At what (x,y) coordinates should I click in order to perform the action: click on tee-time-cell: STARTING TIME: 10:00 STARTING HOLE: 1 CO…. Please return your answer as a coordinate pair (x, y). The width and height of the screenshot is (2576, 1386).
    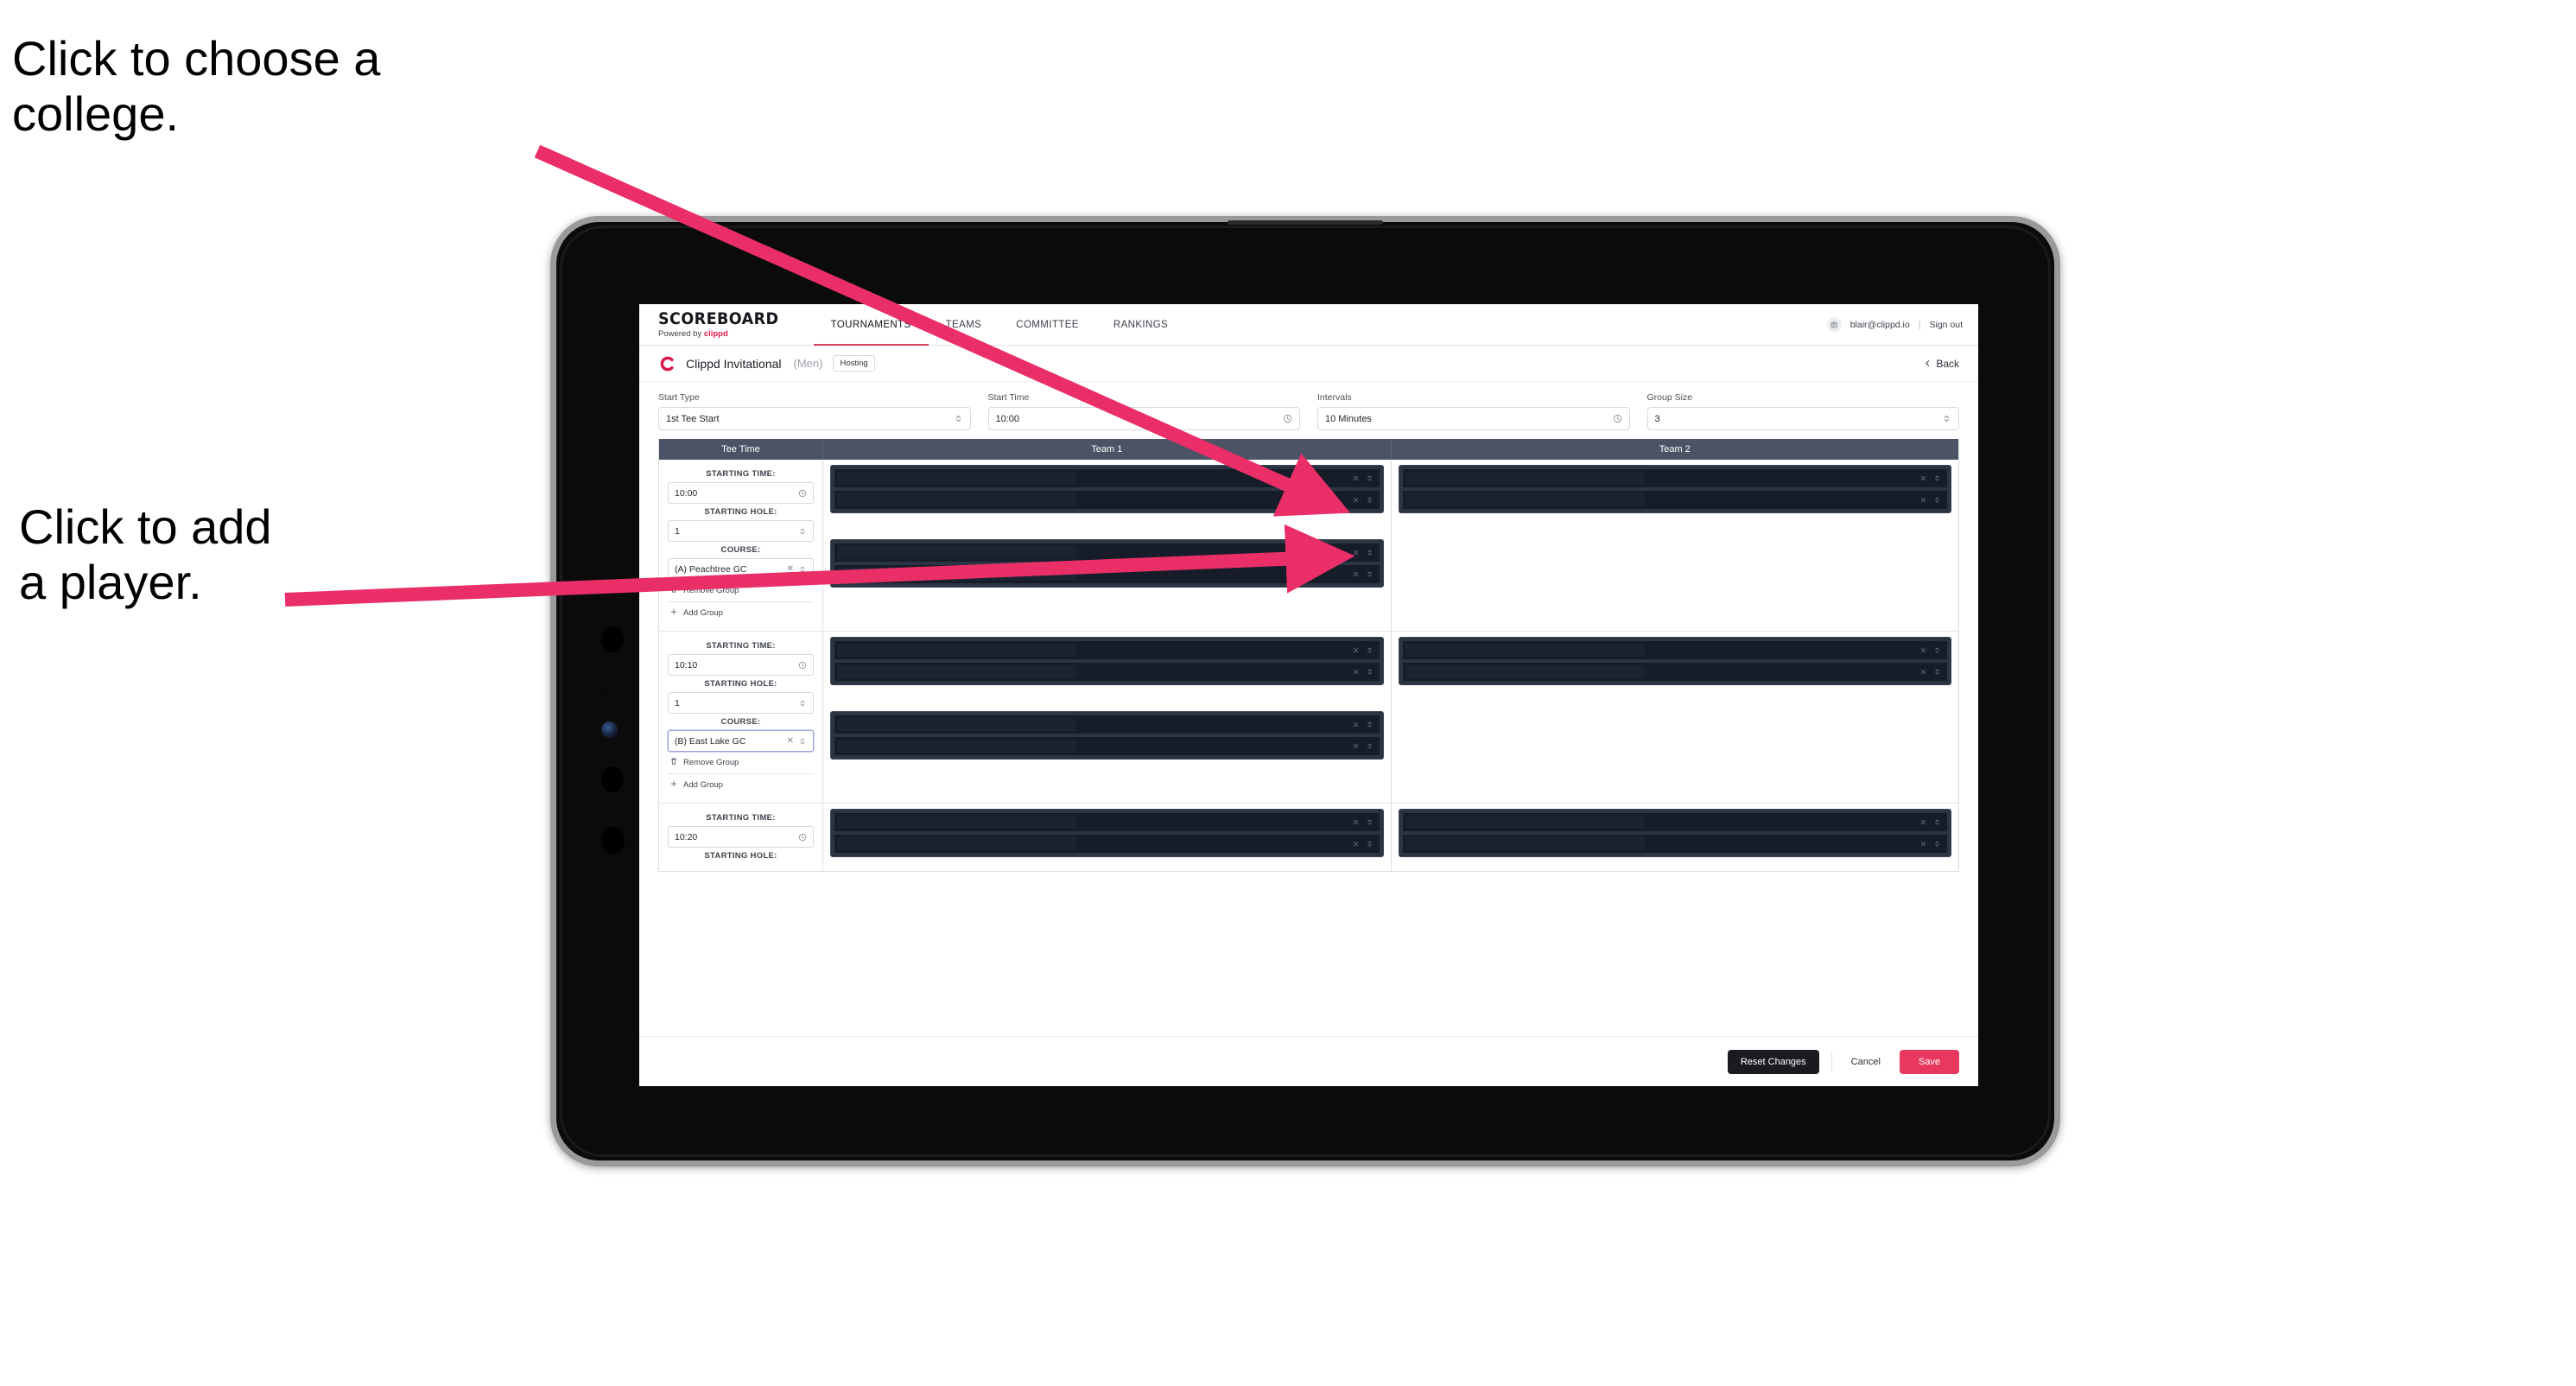
    Looking at the image, I should click on (741, 545).